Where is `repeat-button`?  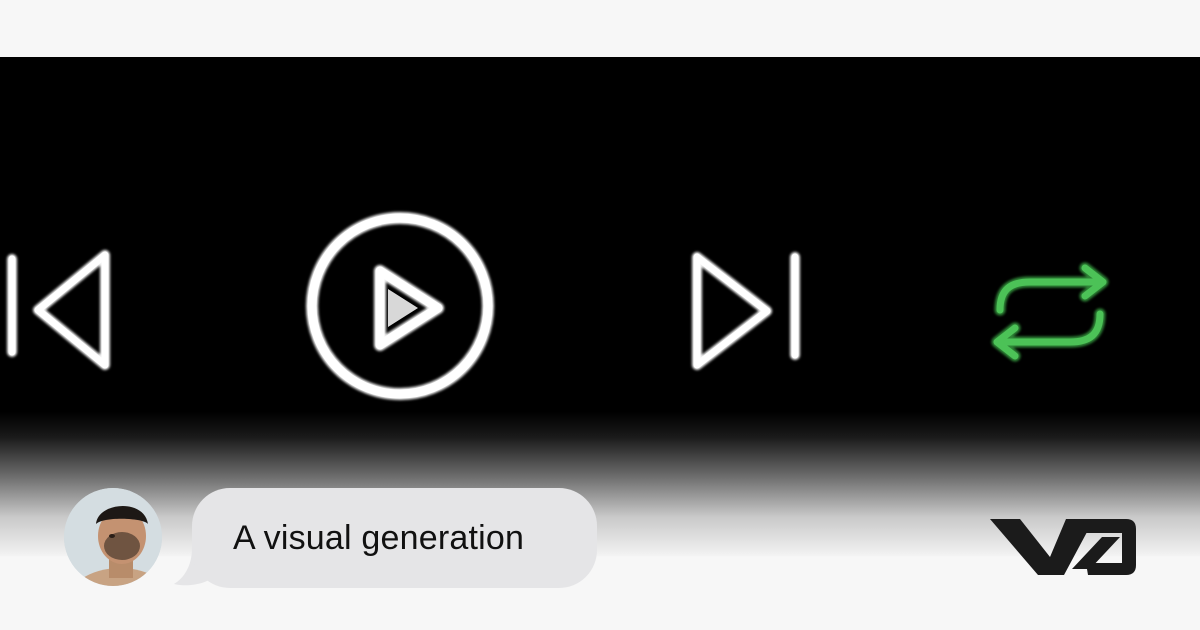
repeat-button is located at coordinates (1050, 312).